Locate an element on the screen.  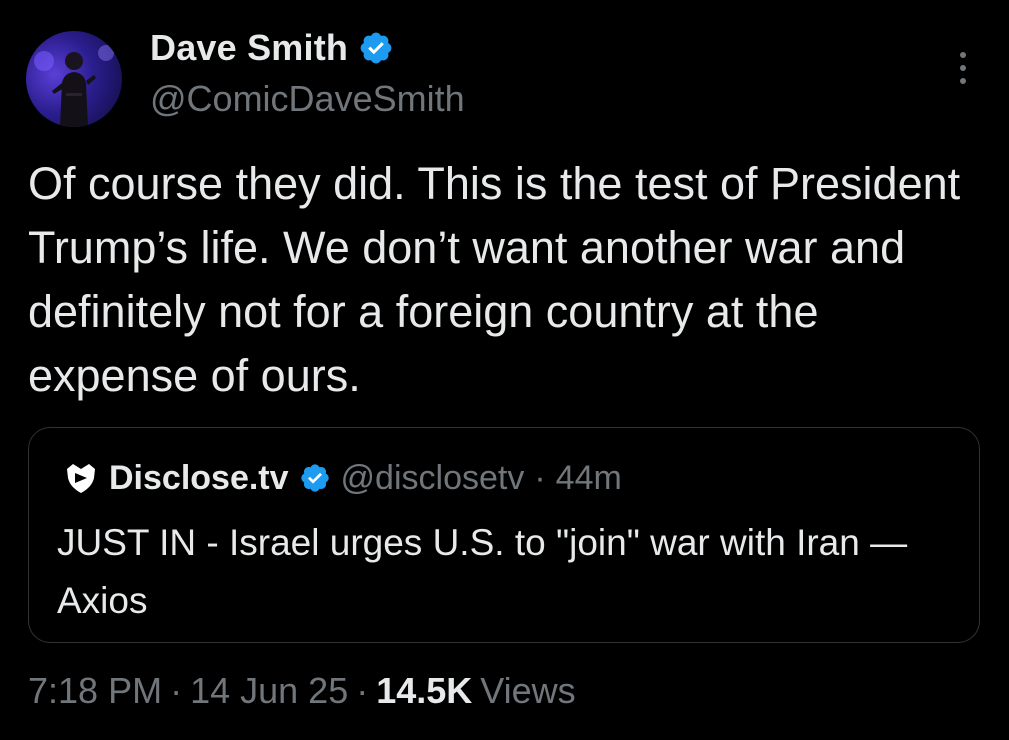
tweet-meta: 7:18 PM · 14 Jun 25 · 14.5K Views is located at coordinates (302, 691).